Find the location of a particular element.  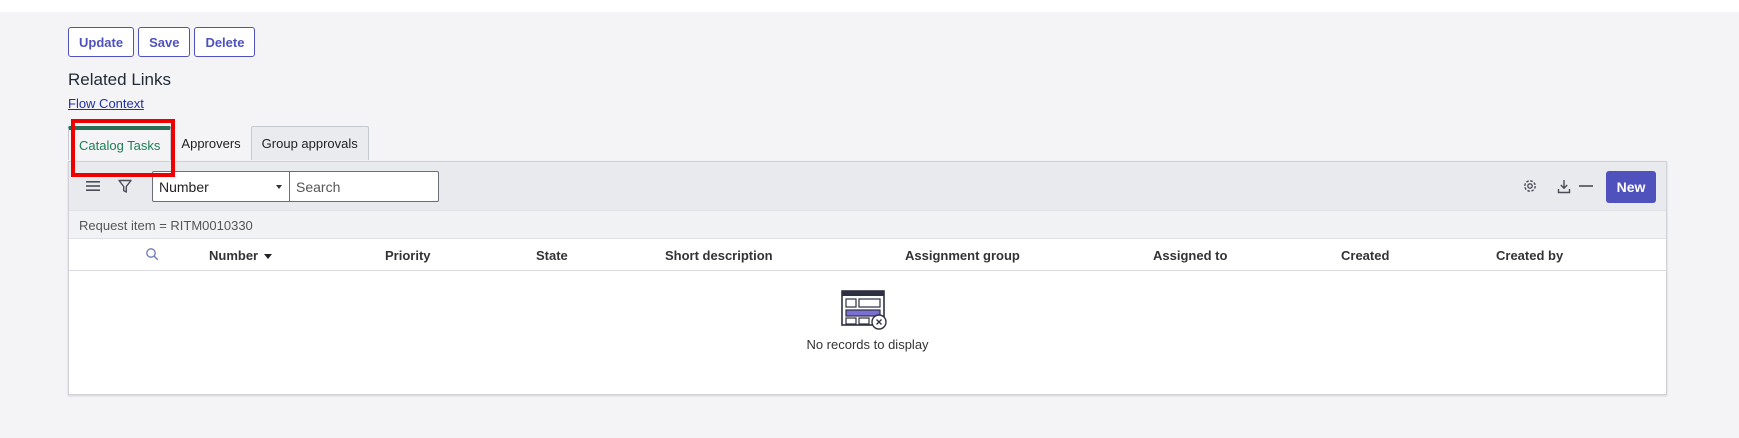

field-select-value: Number is located at coordinates (184, 187).